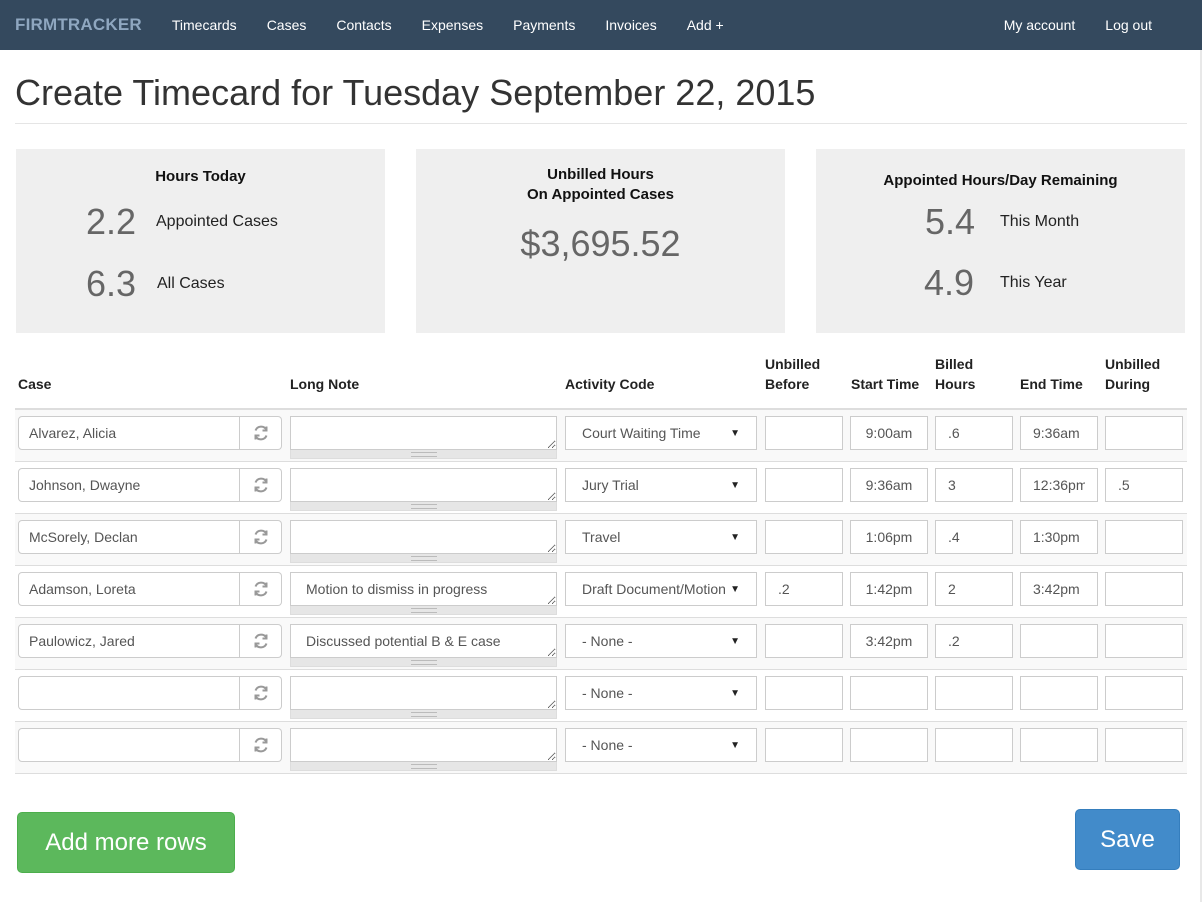 The width and height of the screenshot is (1202, 902). Describe the element at coordinates (1040, 25) in the screenshot. I see `nav-my-account: My account` at that location.